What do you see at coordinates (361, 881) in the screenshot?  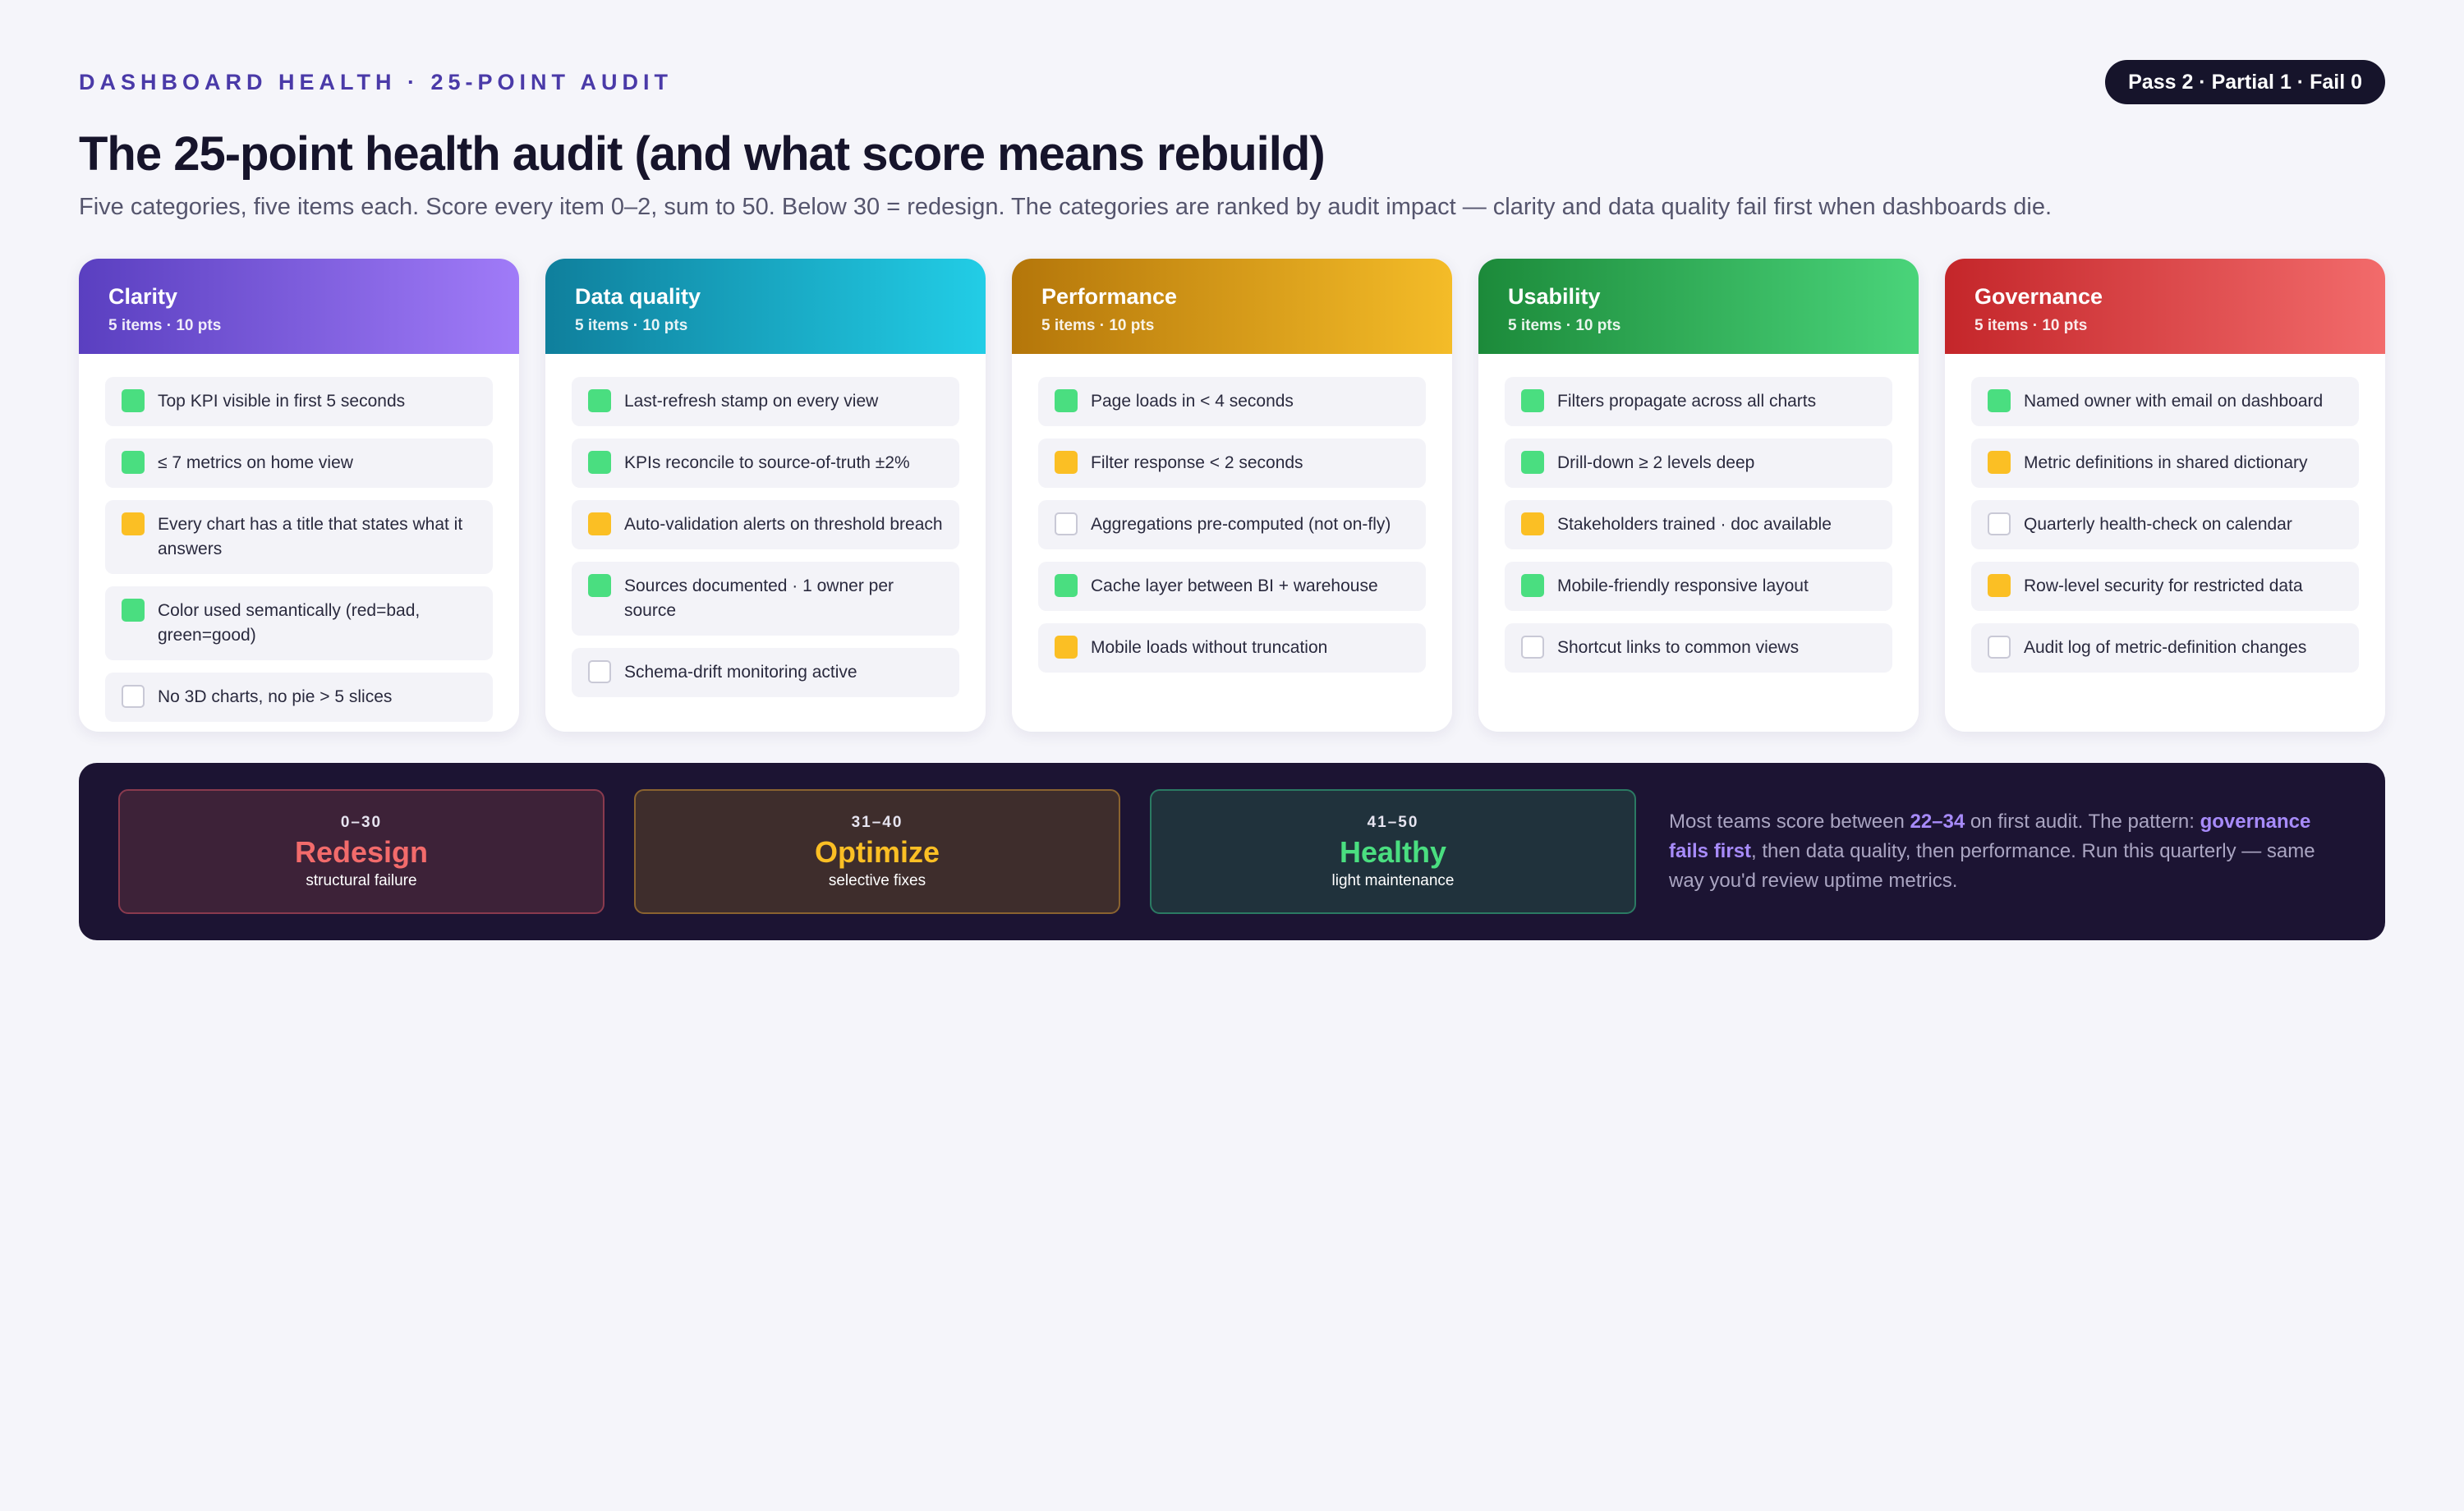 I see `band-description: structural failure` at bounding box center [361, 881].